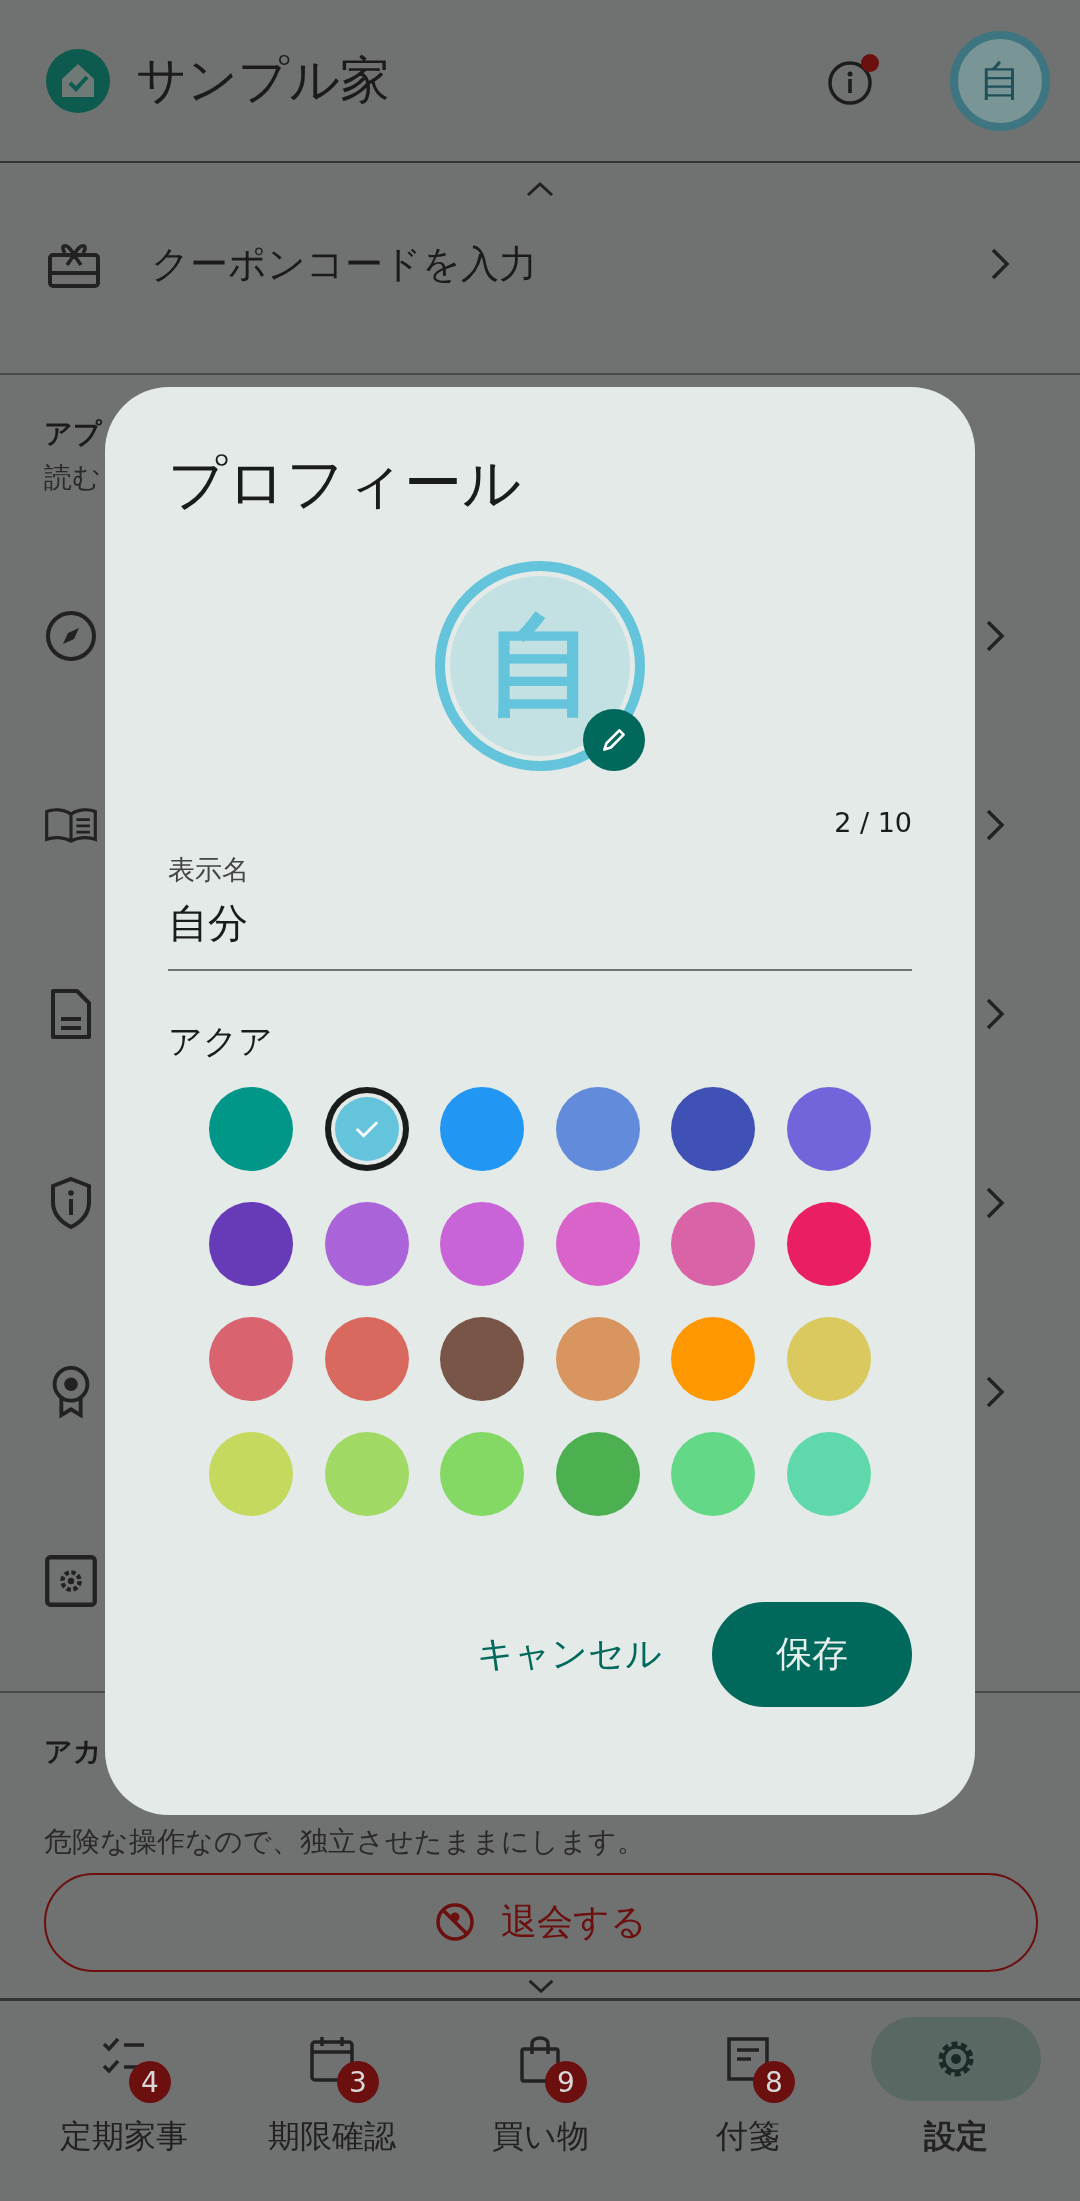 This screenshot has height=2201, width=1080. What do you see at coordinates (358, 2082) in the screenshot?
I see `count-badge: 3` at bounding box center [358, 2082].